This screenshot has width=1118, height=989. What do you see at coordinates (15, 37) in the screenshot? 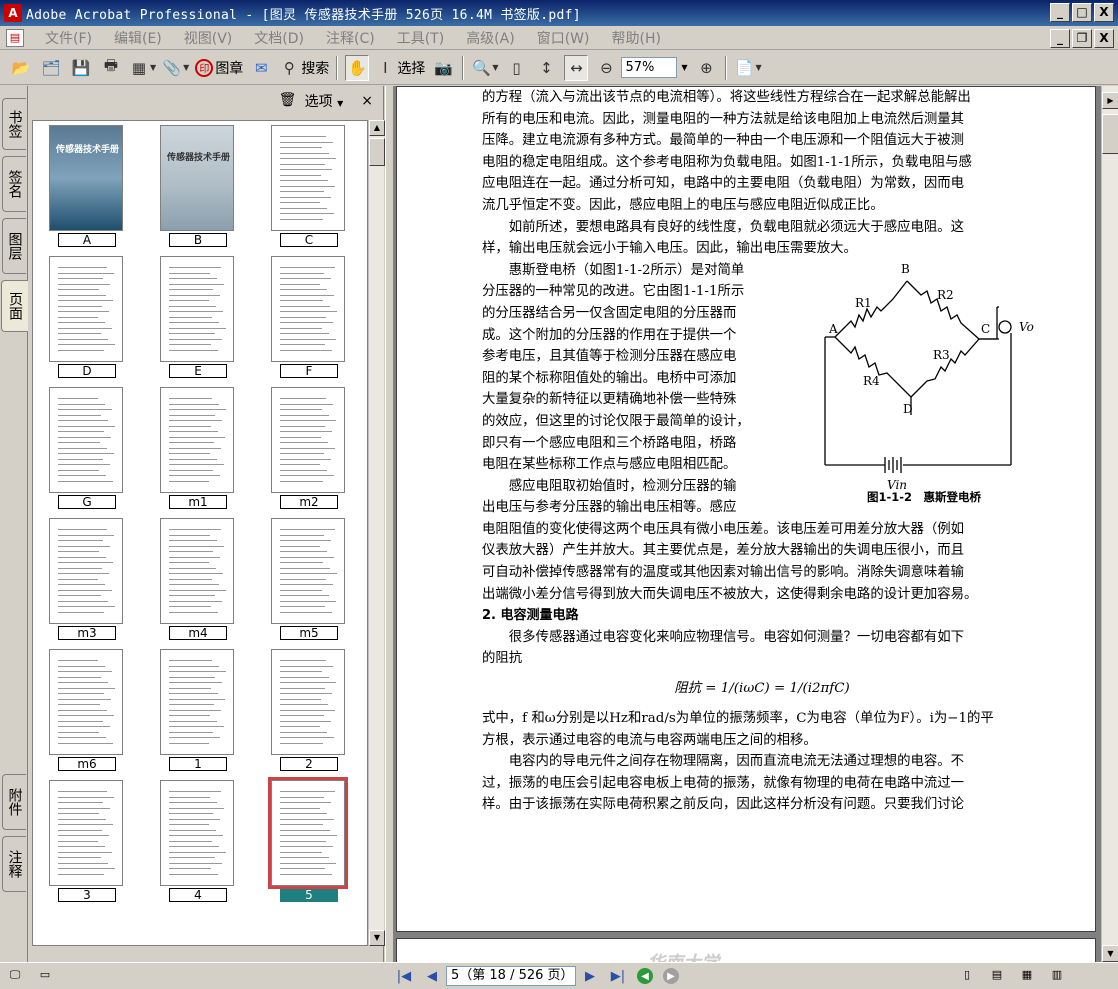
I see `pdf-document-icon: ▤` at bounding box center [15, 37].